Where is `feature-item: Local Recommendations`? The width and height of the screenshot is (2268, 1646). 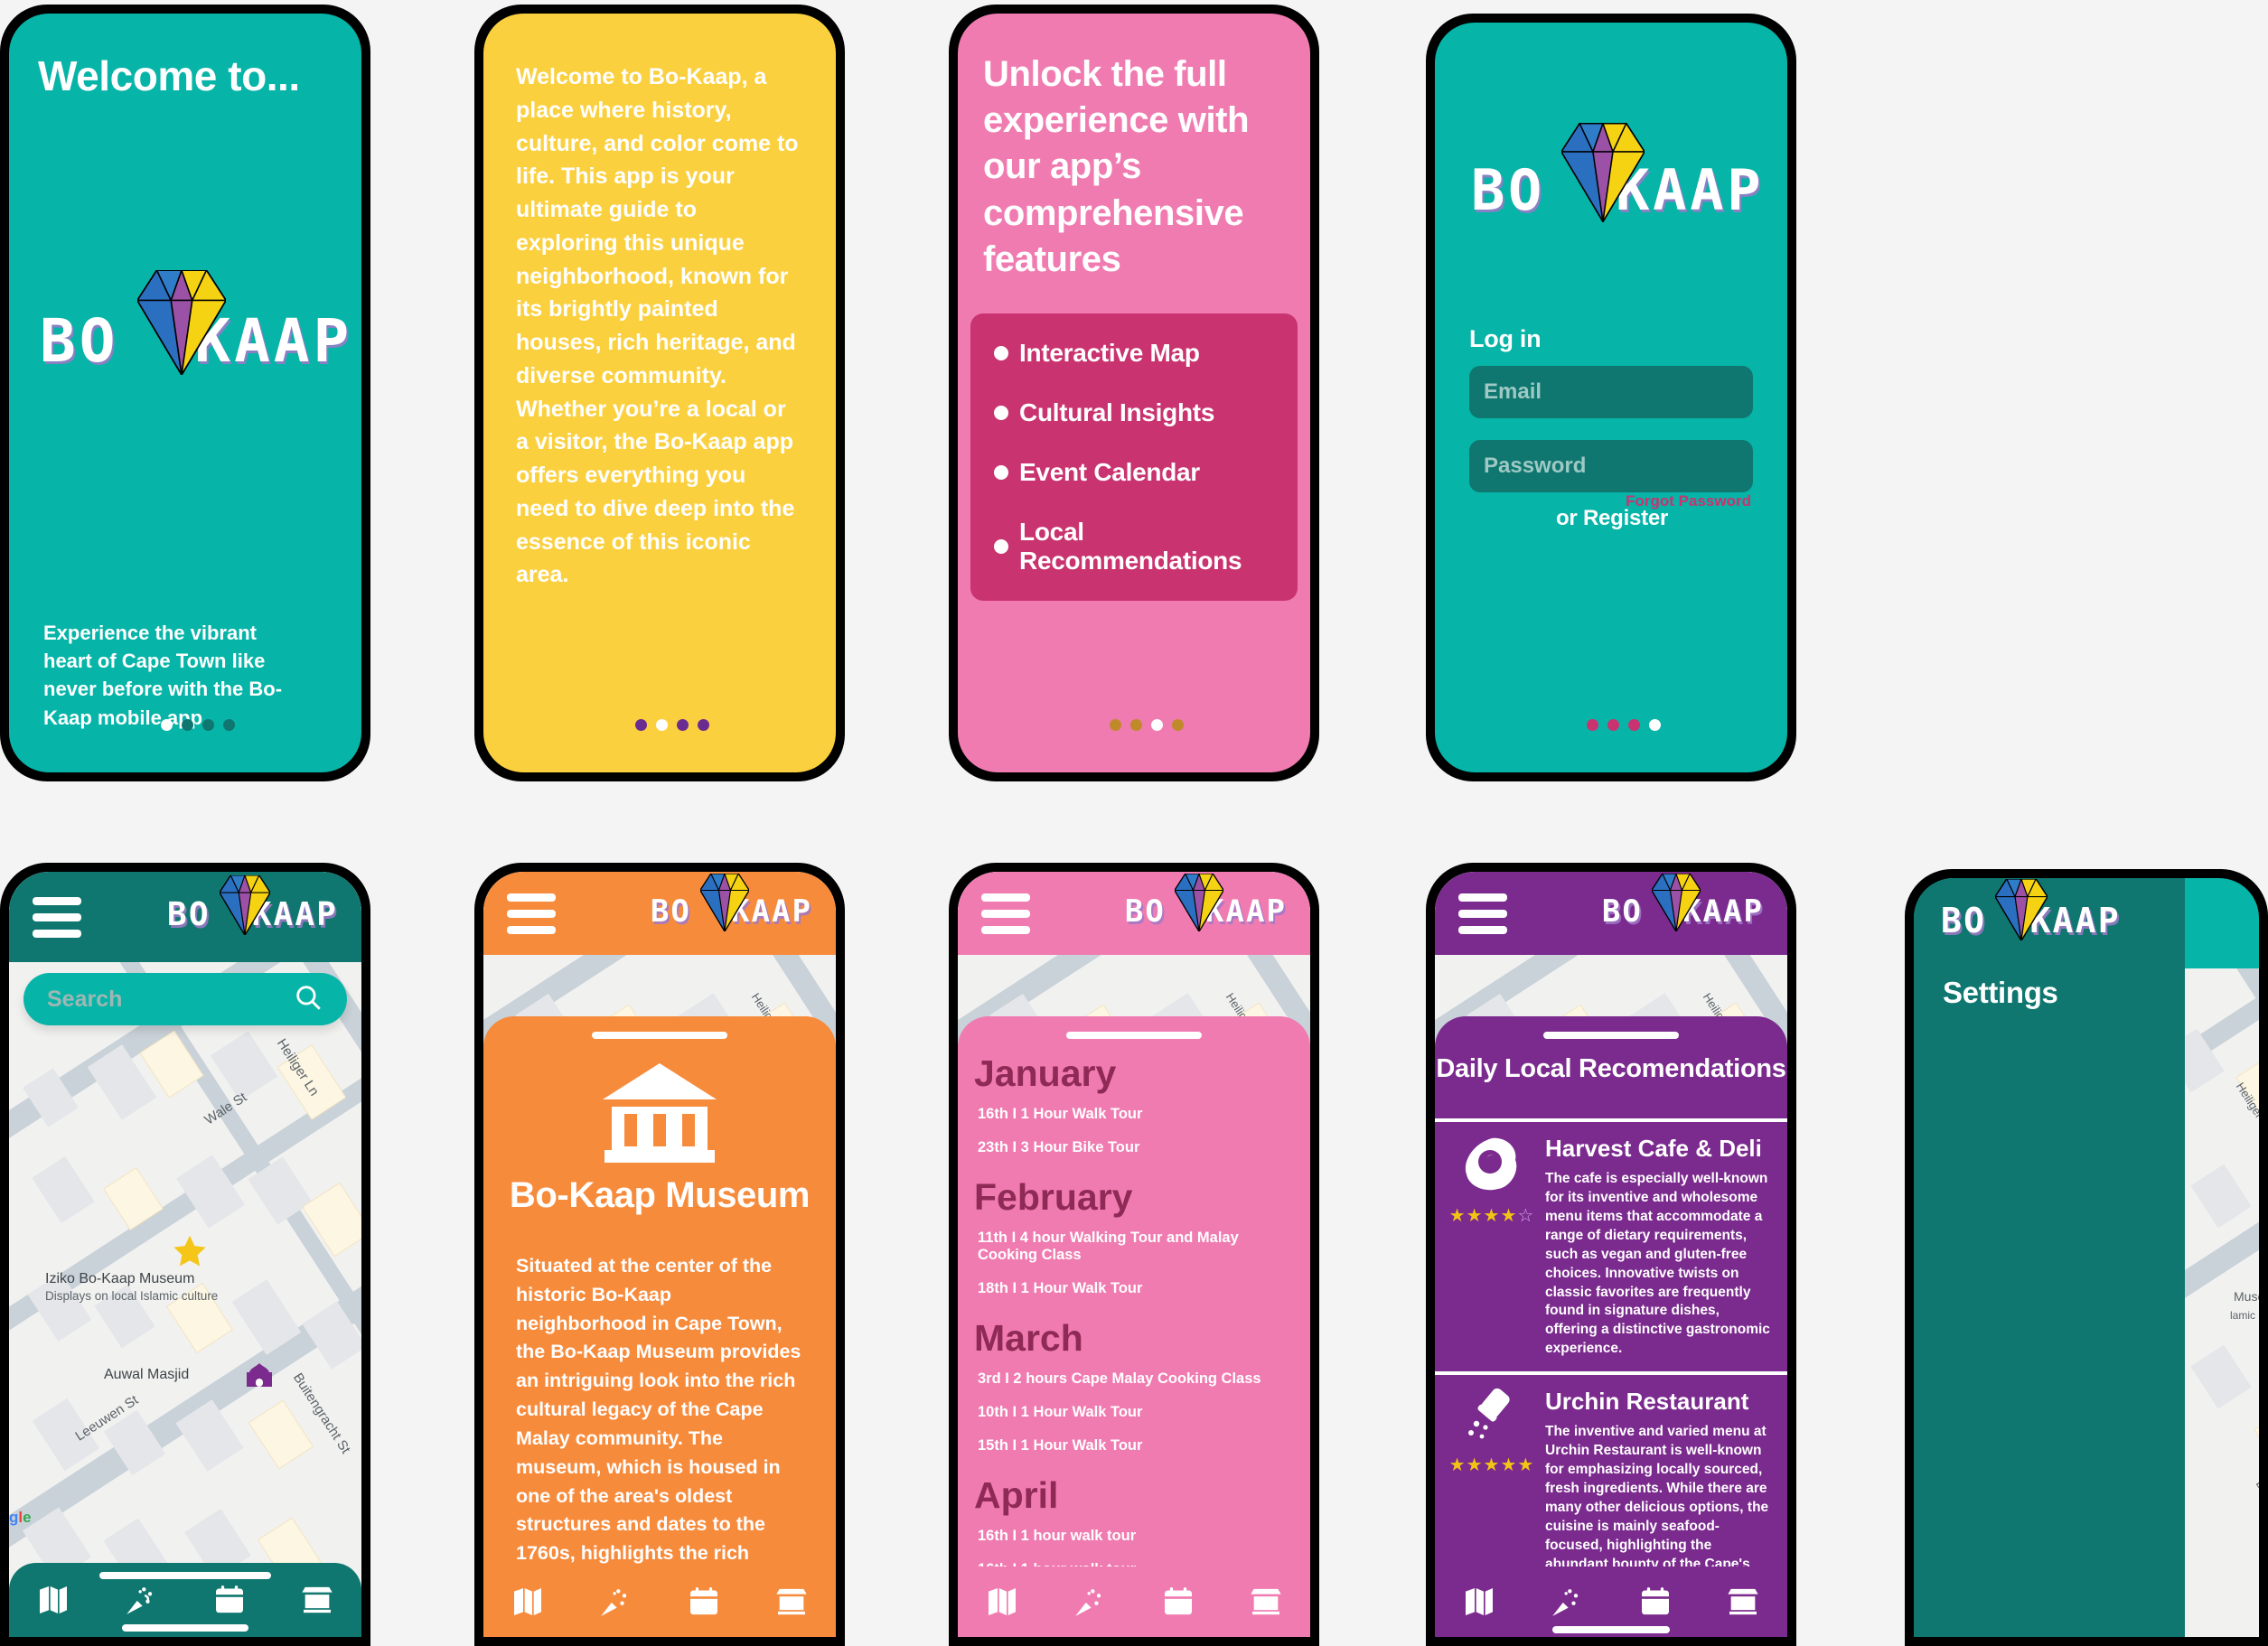 feature-item: Local Recommendations is located at coordinates (1134, 546).